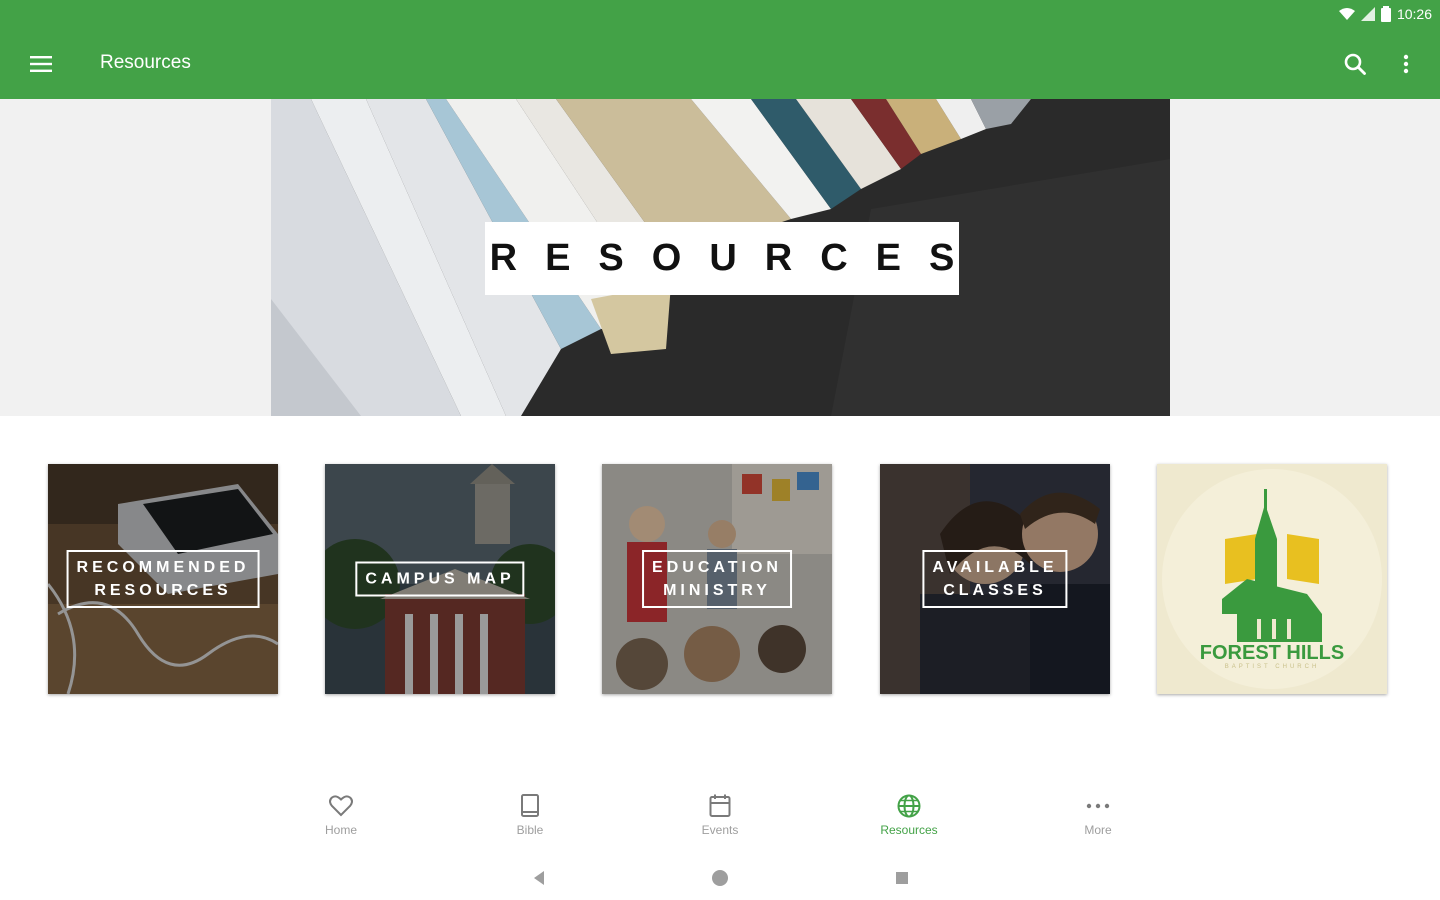  What do you see at coordinates (530, 820) in the screenshot?
I see `nav-item-bible: Bible` at bounding box center [530, 820].